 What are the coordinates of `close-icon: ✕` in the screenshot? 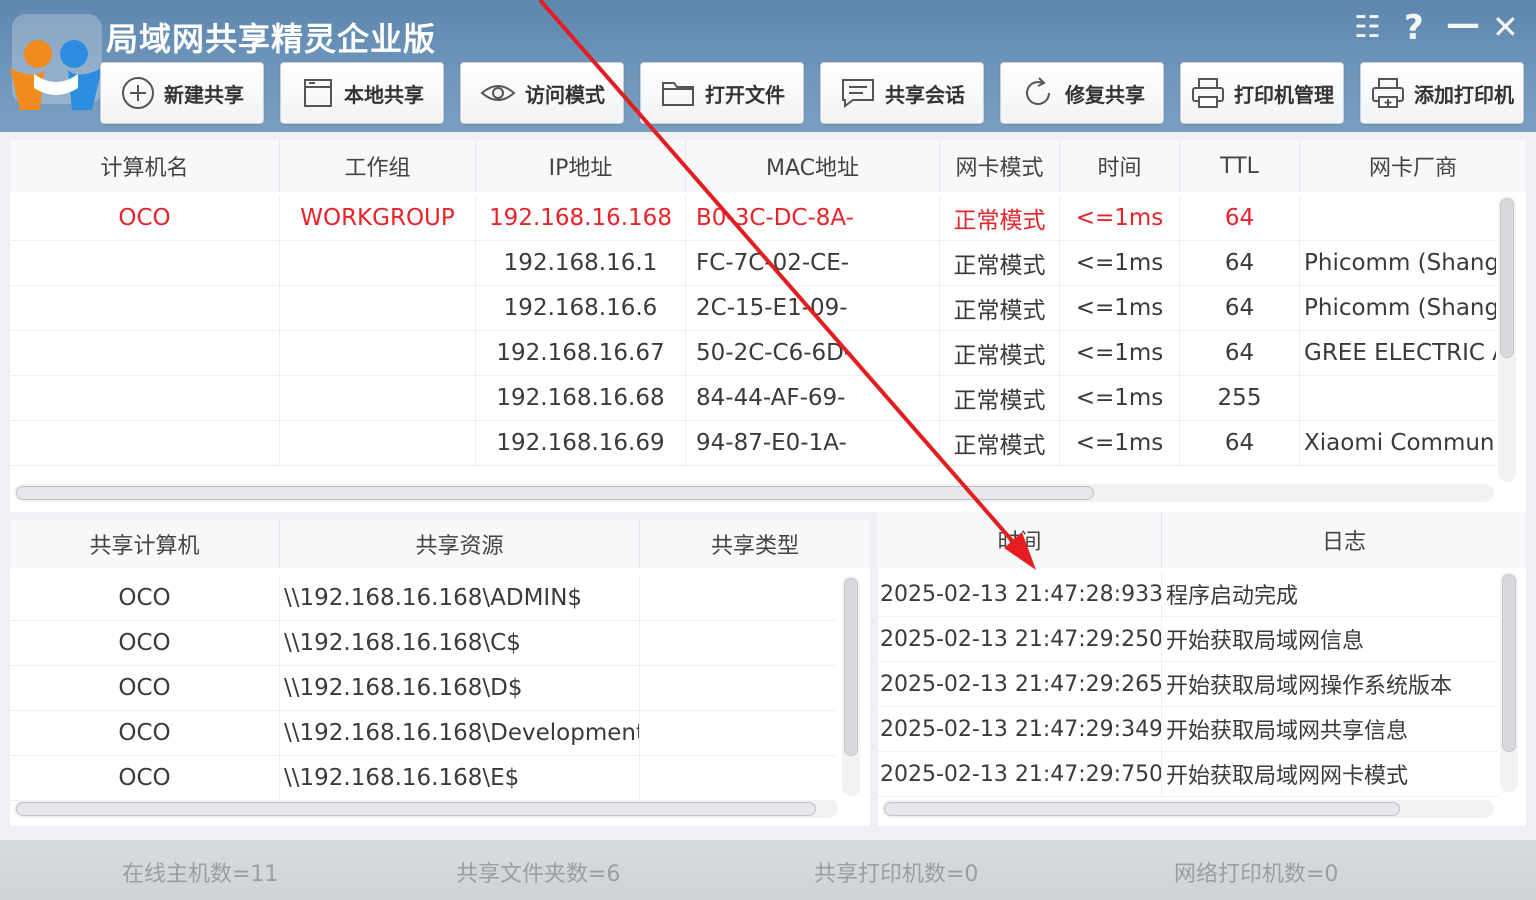 It's located at (1505, 27).